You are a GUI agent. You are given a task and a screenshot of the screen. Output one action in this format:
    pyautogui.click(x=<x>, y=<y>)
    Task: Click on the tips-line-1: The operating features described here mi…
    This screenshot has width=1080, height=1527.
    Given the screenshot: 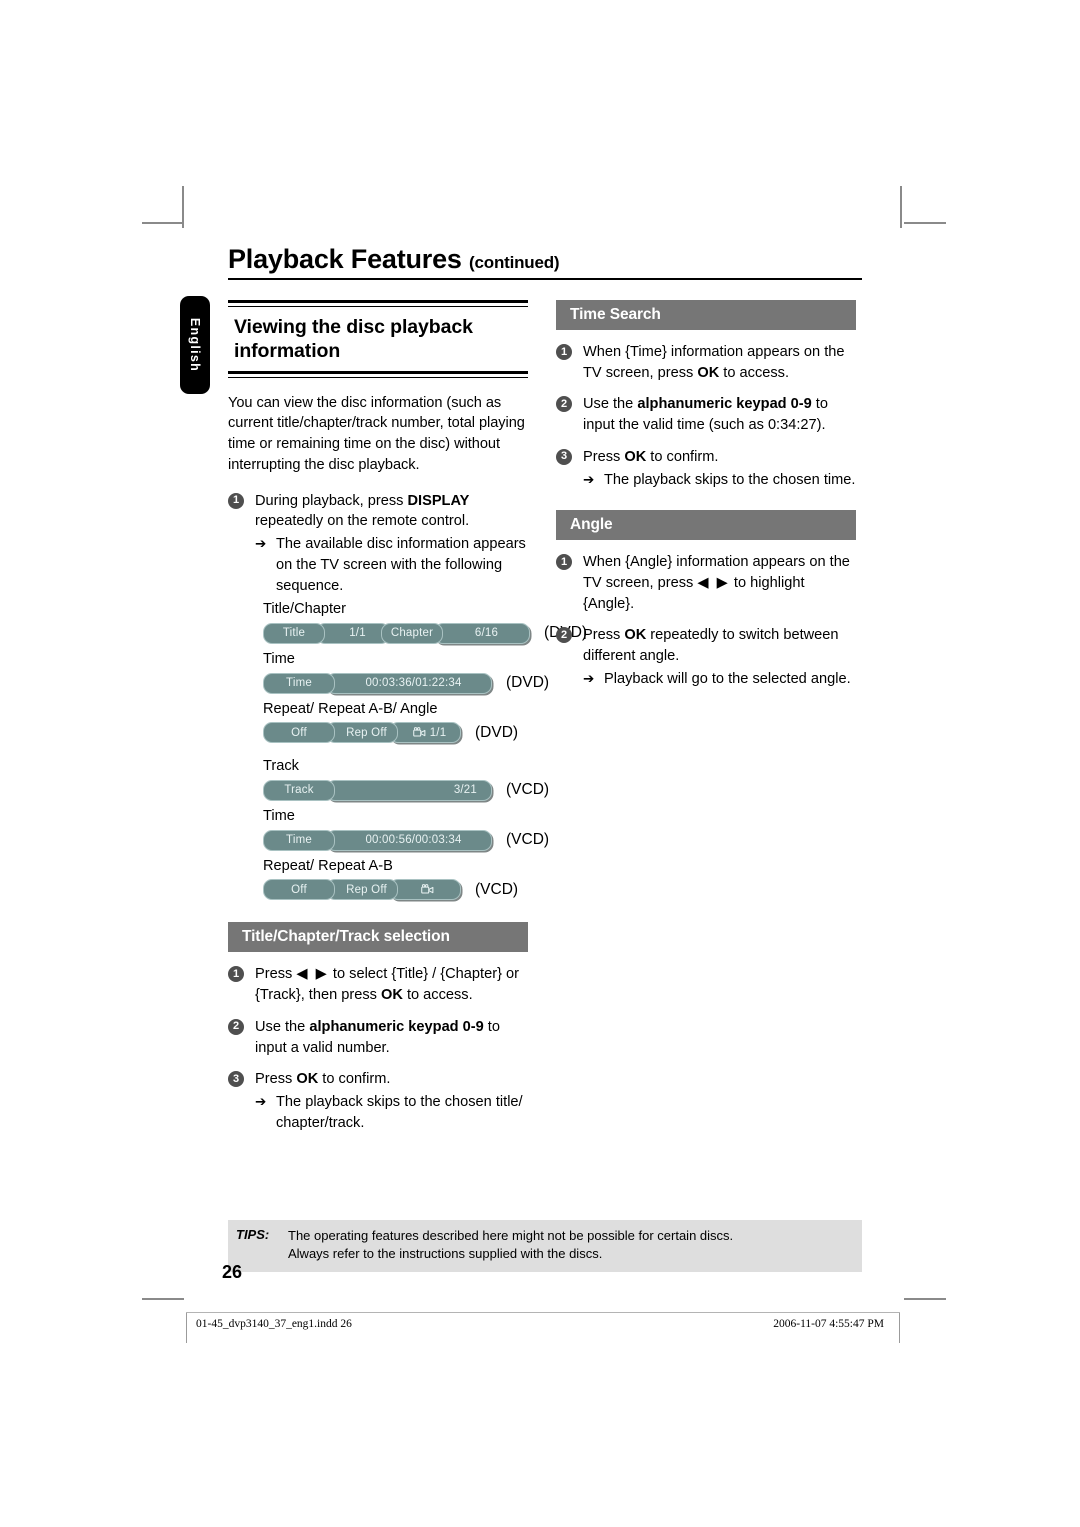 What is the action you would take?
    pyautogui.click(x=511, y=1235)
    